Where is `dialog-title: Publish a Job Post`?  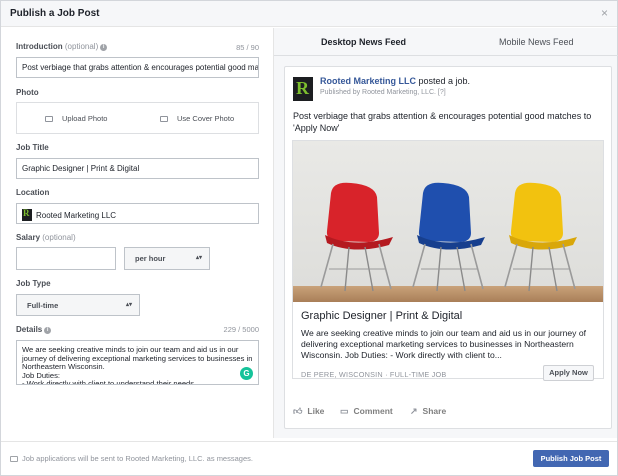
dialog-title: Publish a Job Post is located at coordinates (55, 13).